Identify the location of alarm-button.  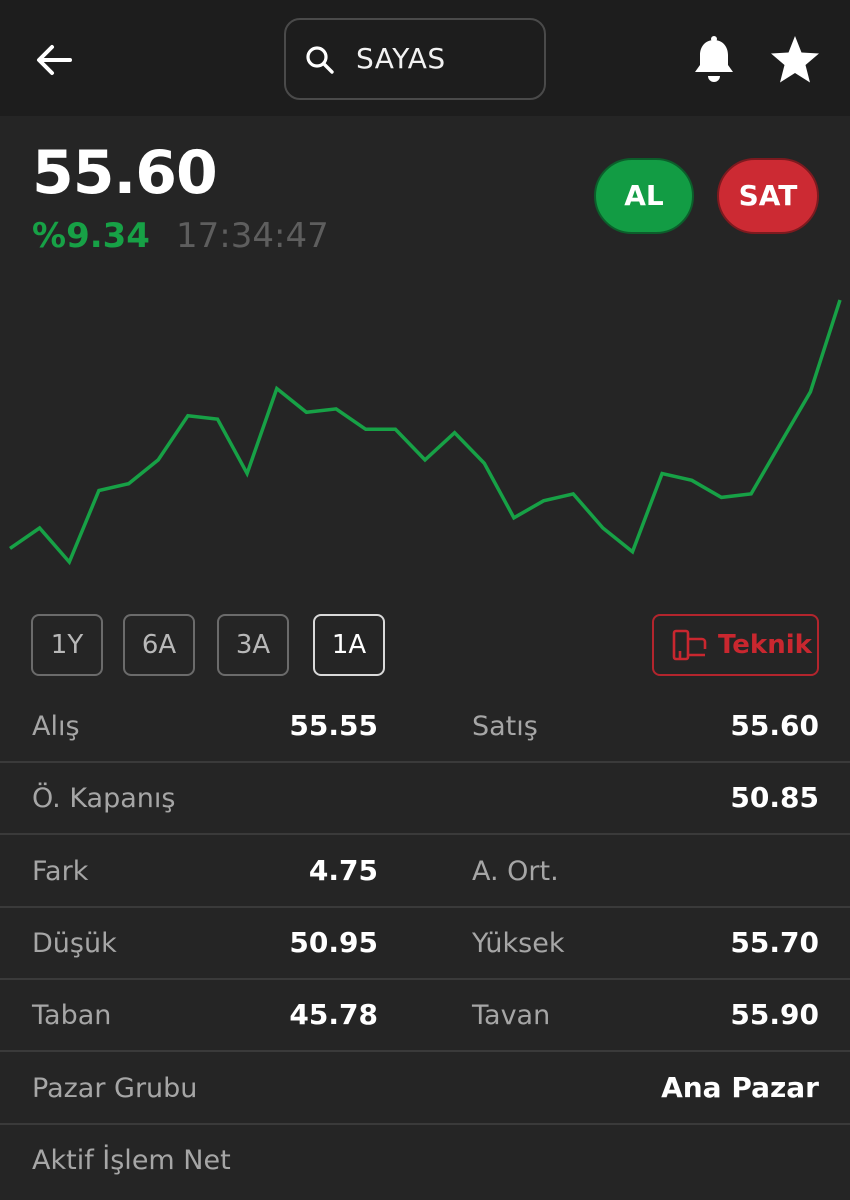
(714, 59).